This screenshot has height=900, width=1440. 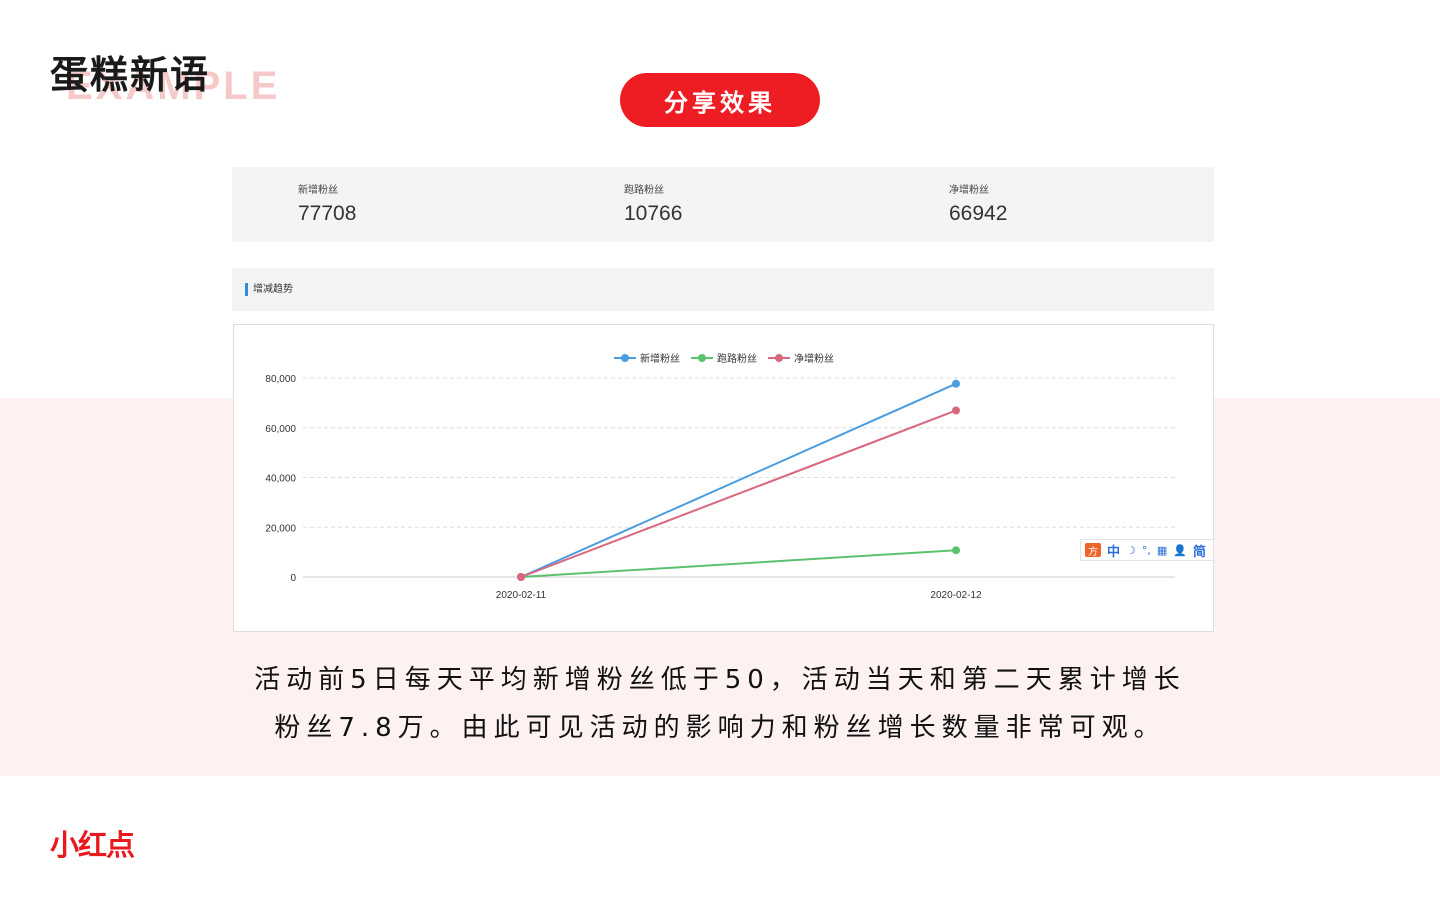 I want to click on ime-punctuation-icon: °,, so click(x=1146, y=550).